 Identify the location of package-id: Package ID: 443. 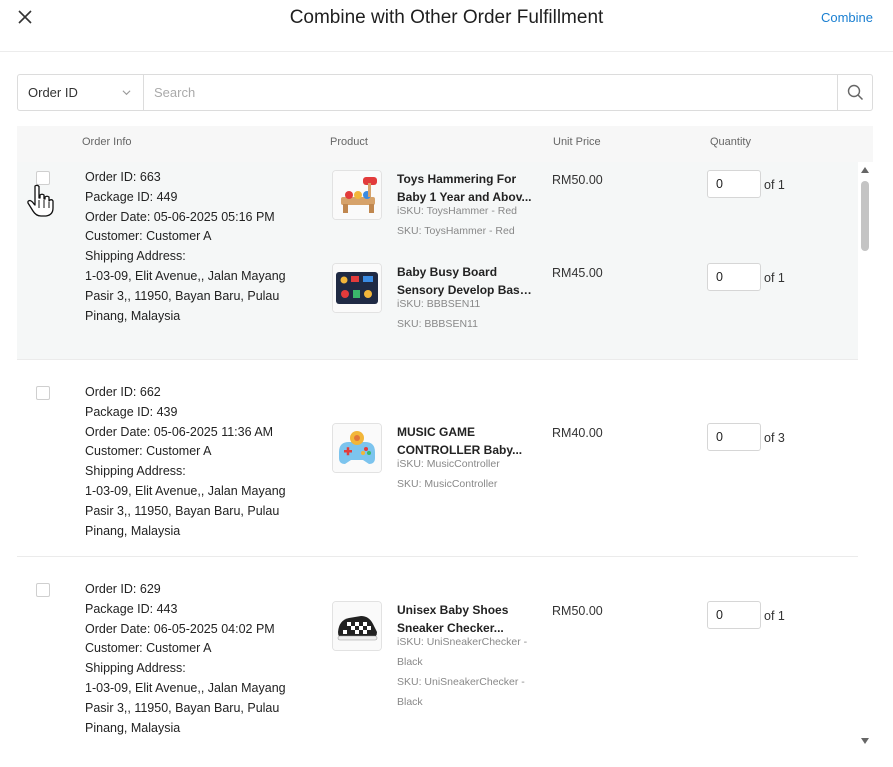
(131, 608).